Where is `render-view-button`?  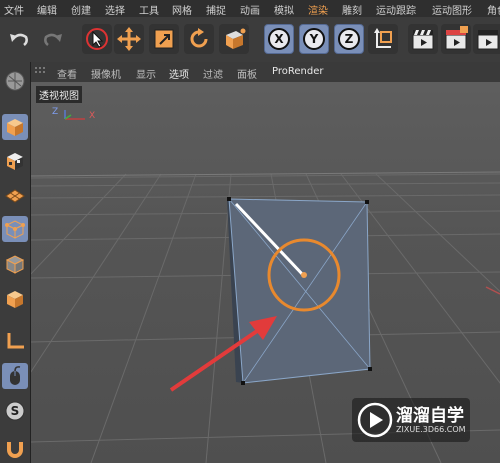
render-view-button is located at coordinates (423, 39).